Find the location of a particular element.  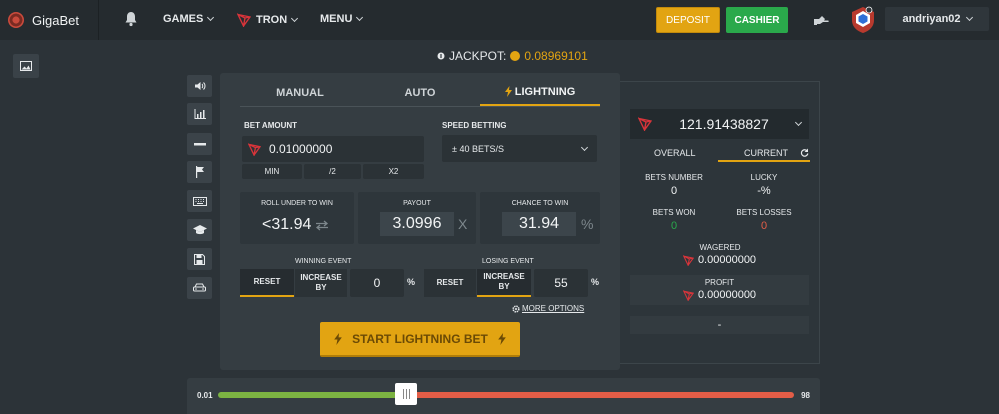

half-button: /2 is located at coordinates (332, 171).